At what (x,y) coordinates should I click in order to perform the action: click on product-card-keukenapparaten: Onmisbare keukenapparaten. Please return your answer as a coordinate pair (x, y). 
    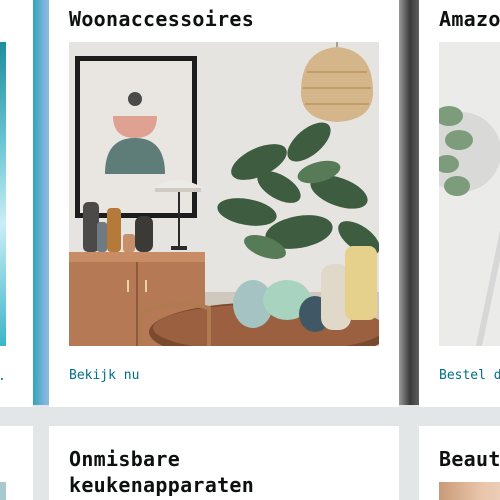
    Looking at the image, I should click on (224, 463).